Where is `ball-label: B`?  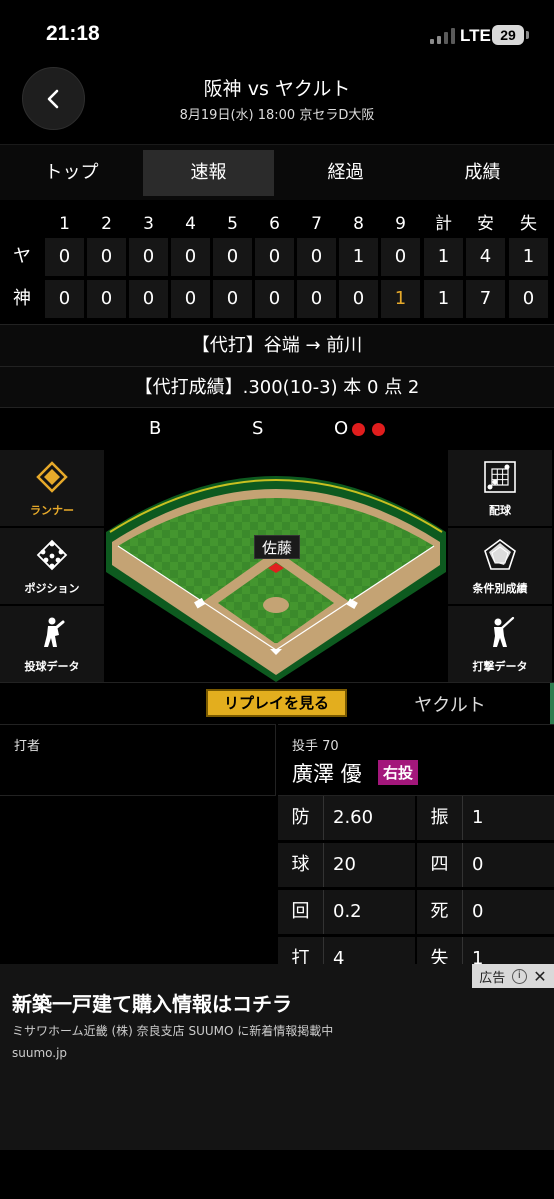
ball-label: B is located at coordinates (155, 428).